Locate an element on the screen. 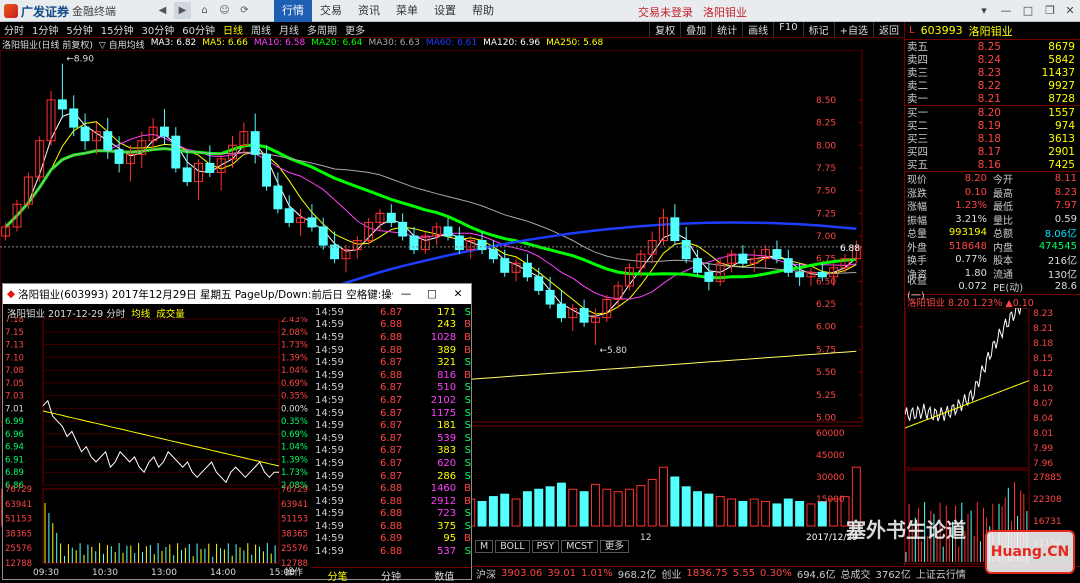 This screenshot has height=583, width=1080. close-icon: ✕ is located at coordinates (1070, 10).